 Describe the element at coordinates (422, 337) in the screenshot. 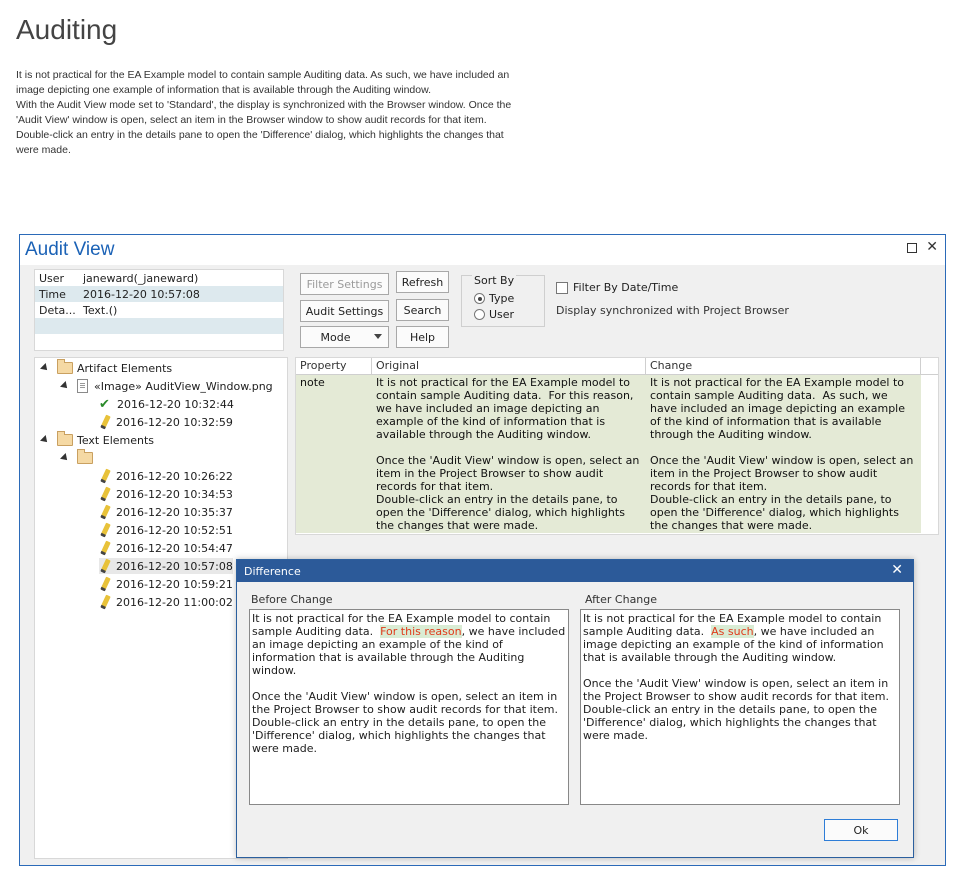

I see `help-button: Help` at that location.